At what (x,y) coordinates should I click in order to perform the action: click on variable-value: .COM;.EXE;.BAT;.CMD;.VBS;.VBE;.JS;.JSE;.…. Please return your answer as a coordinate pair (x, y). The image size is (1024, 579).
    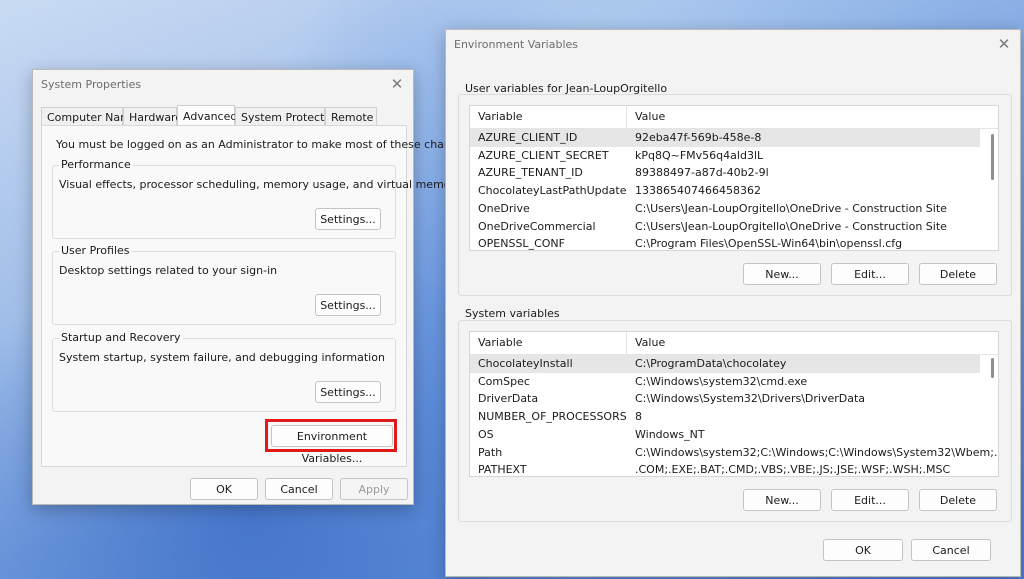
    Looking at the image, I should click on (793, 470).